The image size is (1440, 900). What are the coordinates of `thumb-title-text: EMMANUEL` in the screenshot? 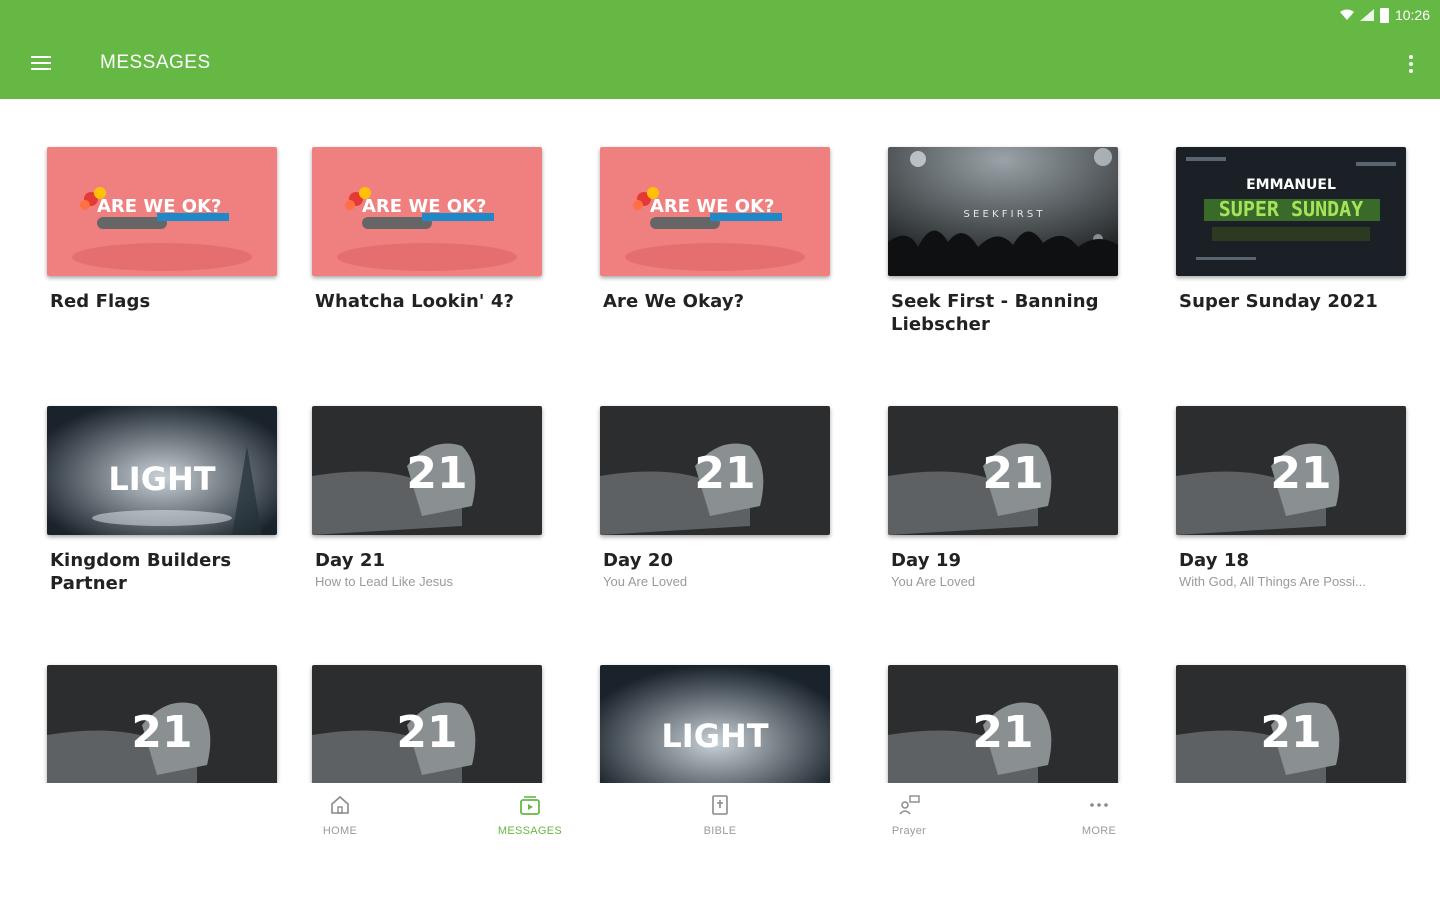 It's located at (1291, 185).